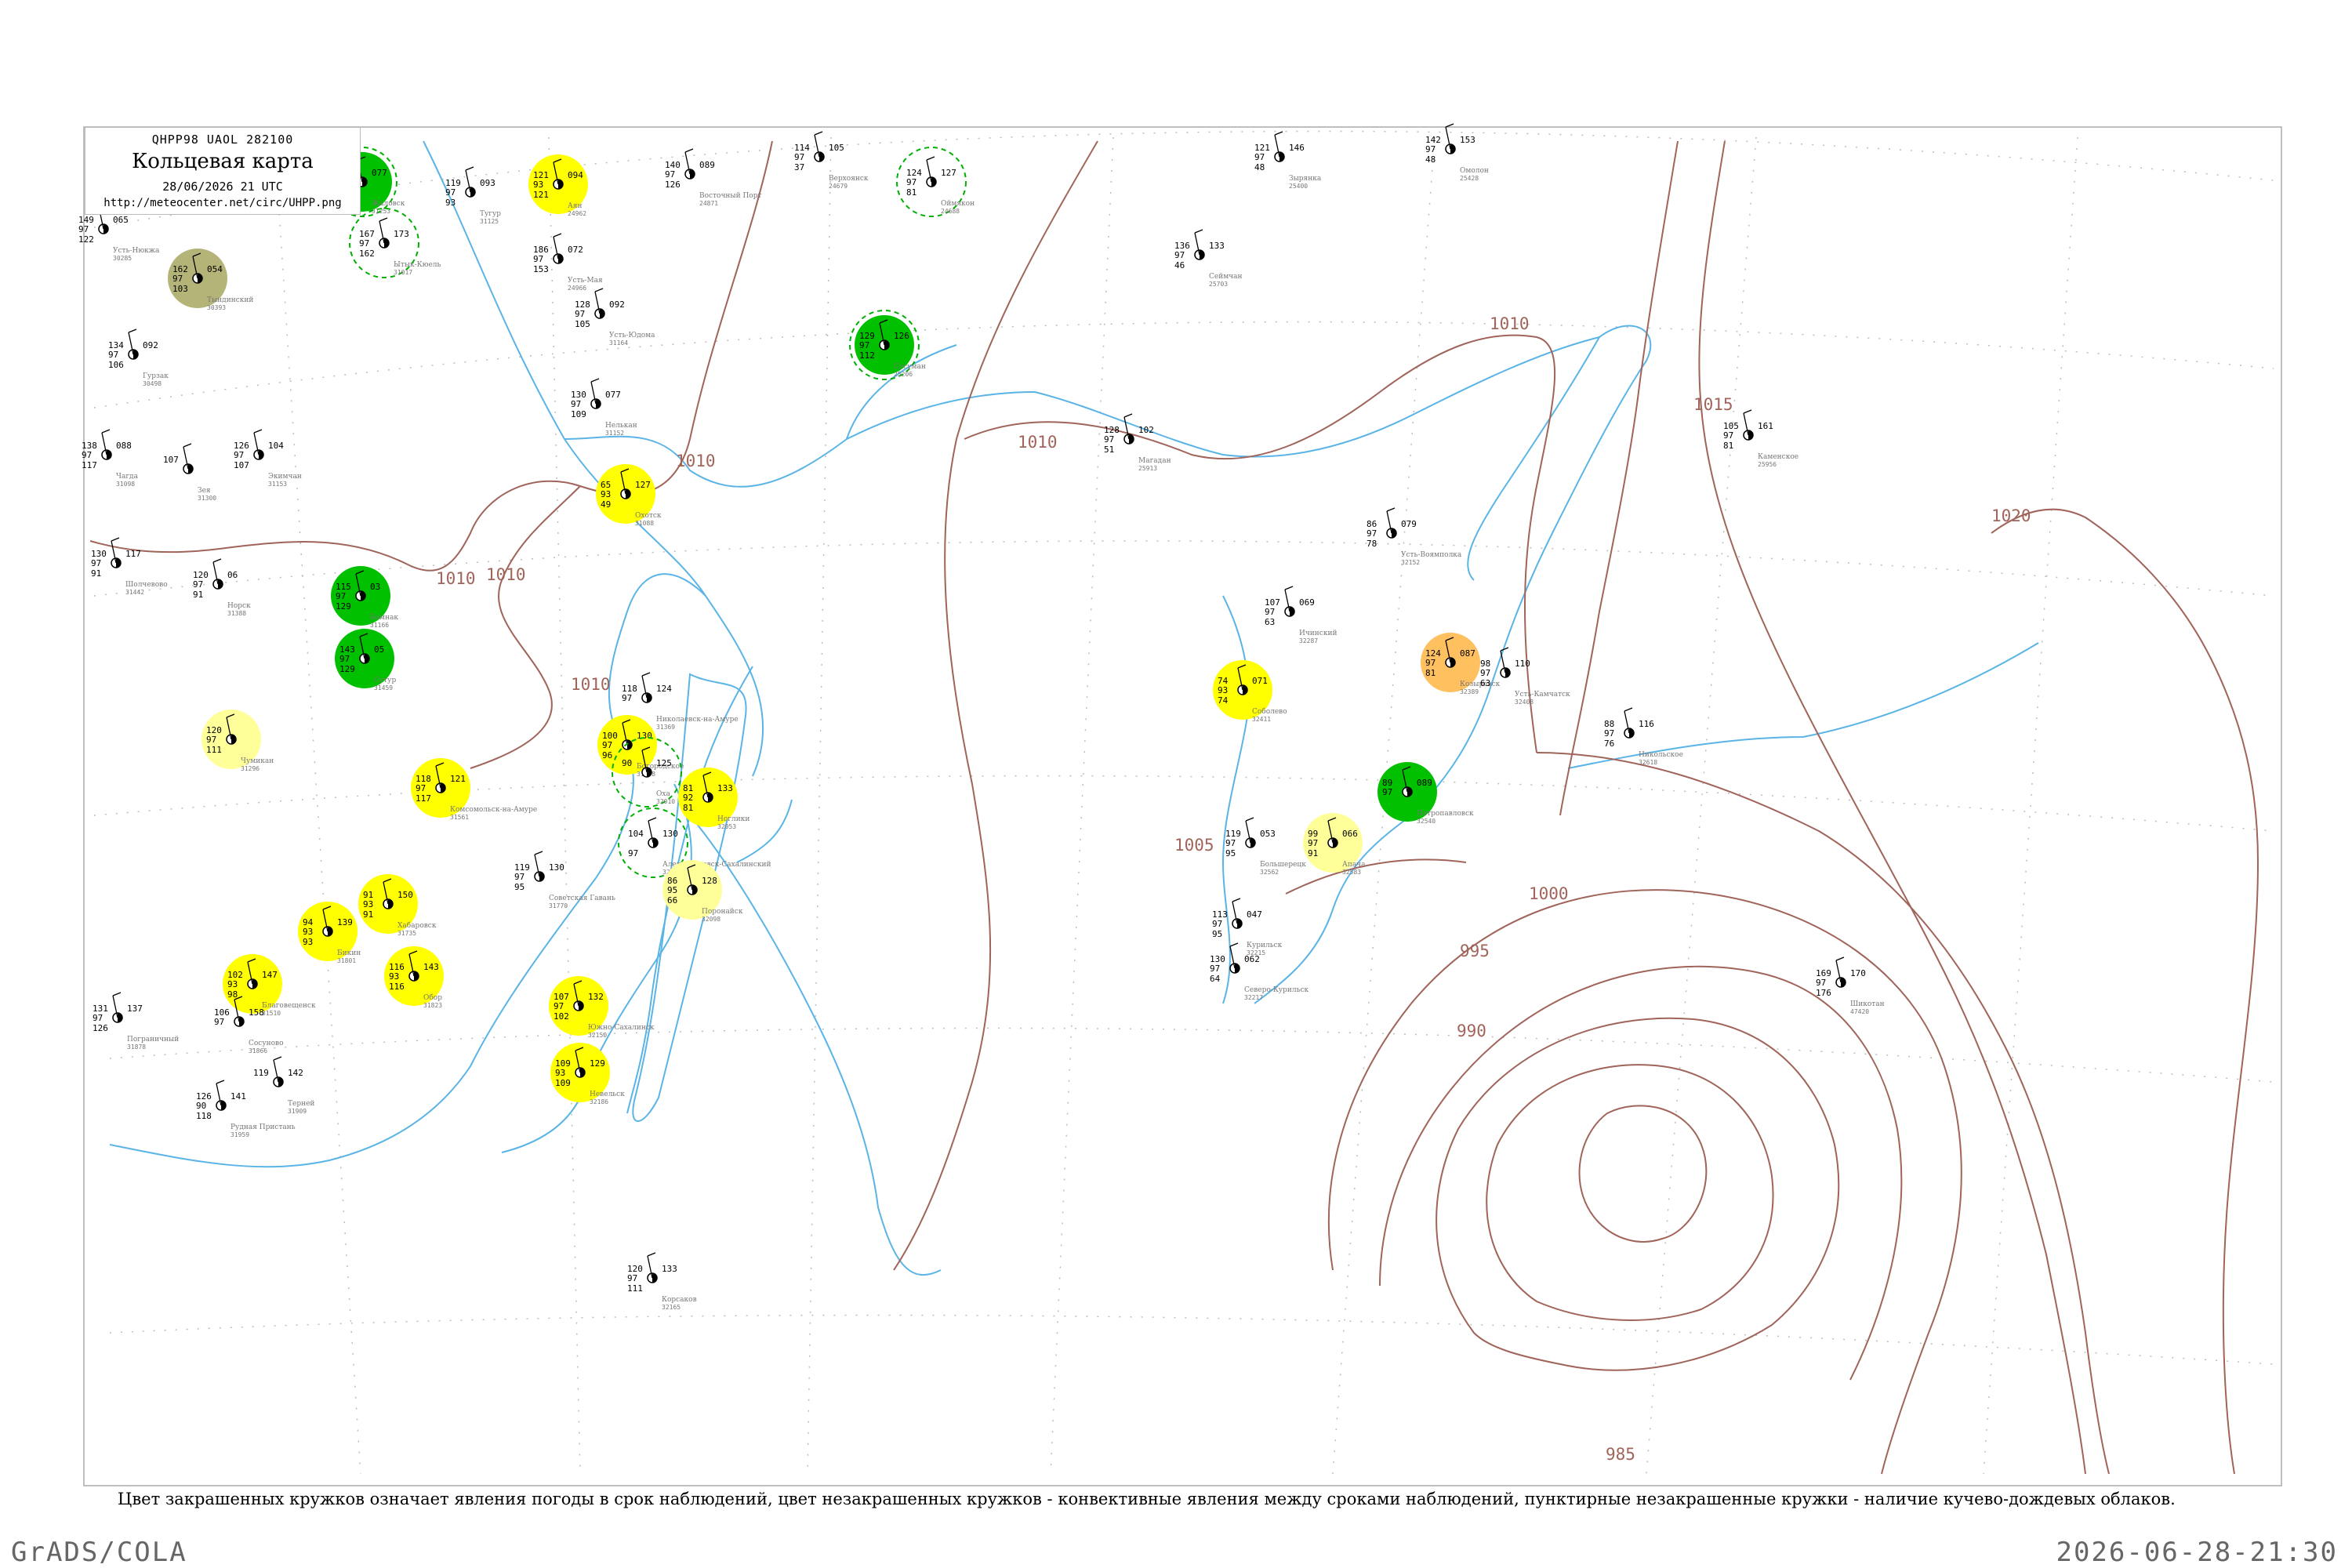 The image size is (2352, 1568). Describe the element at coordinates (110, 458) in the screenshot. I see `station-marker: 13897117088Чагда31098` at that location.